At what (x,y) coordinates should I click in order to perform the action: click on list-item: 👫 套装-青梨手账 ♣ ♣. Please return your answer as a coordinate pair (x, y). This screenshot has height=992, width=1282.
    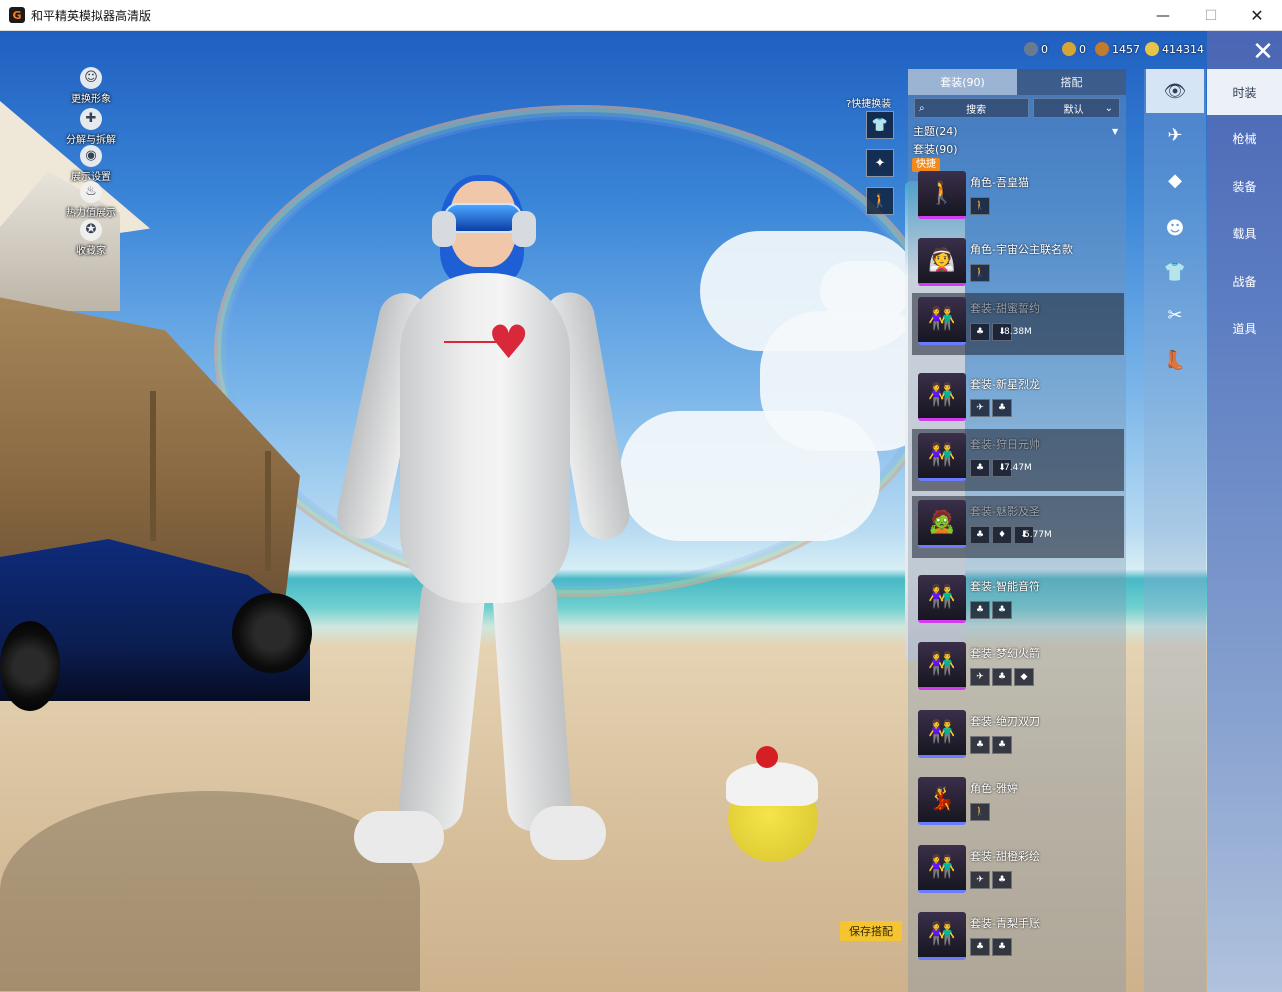
    Looking at the image, I should click on (1018, 939).